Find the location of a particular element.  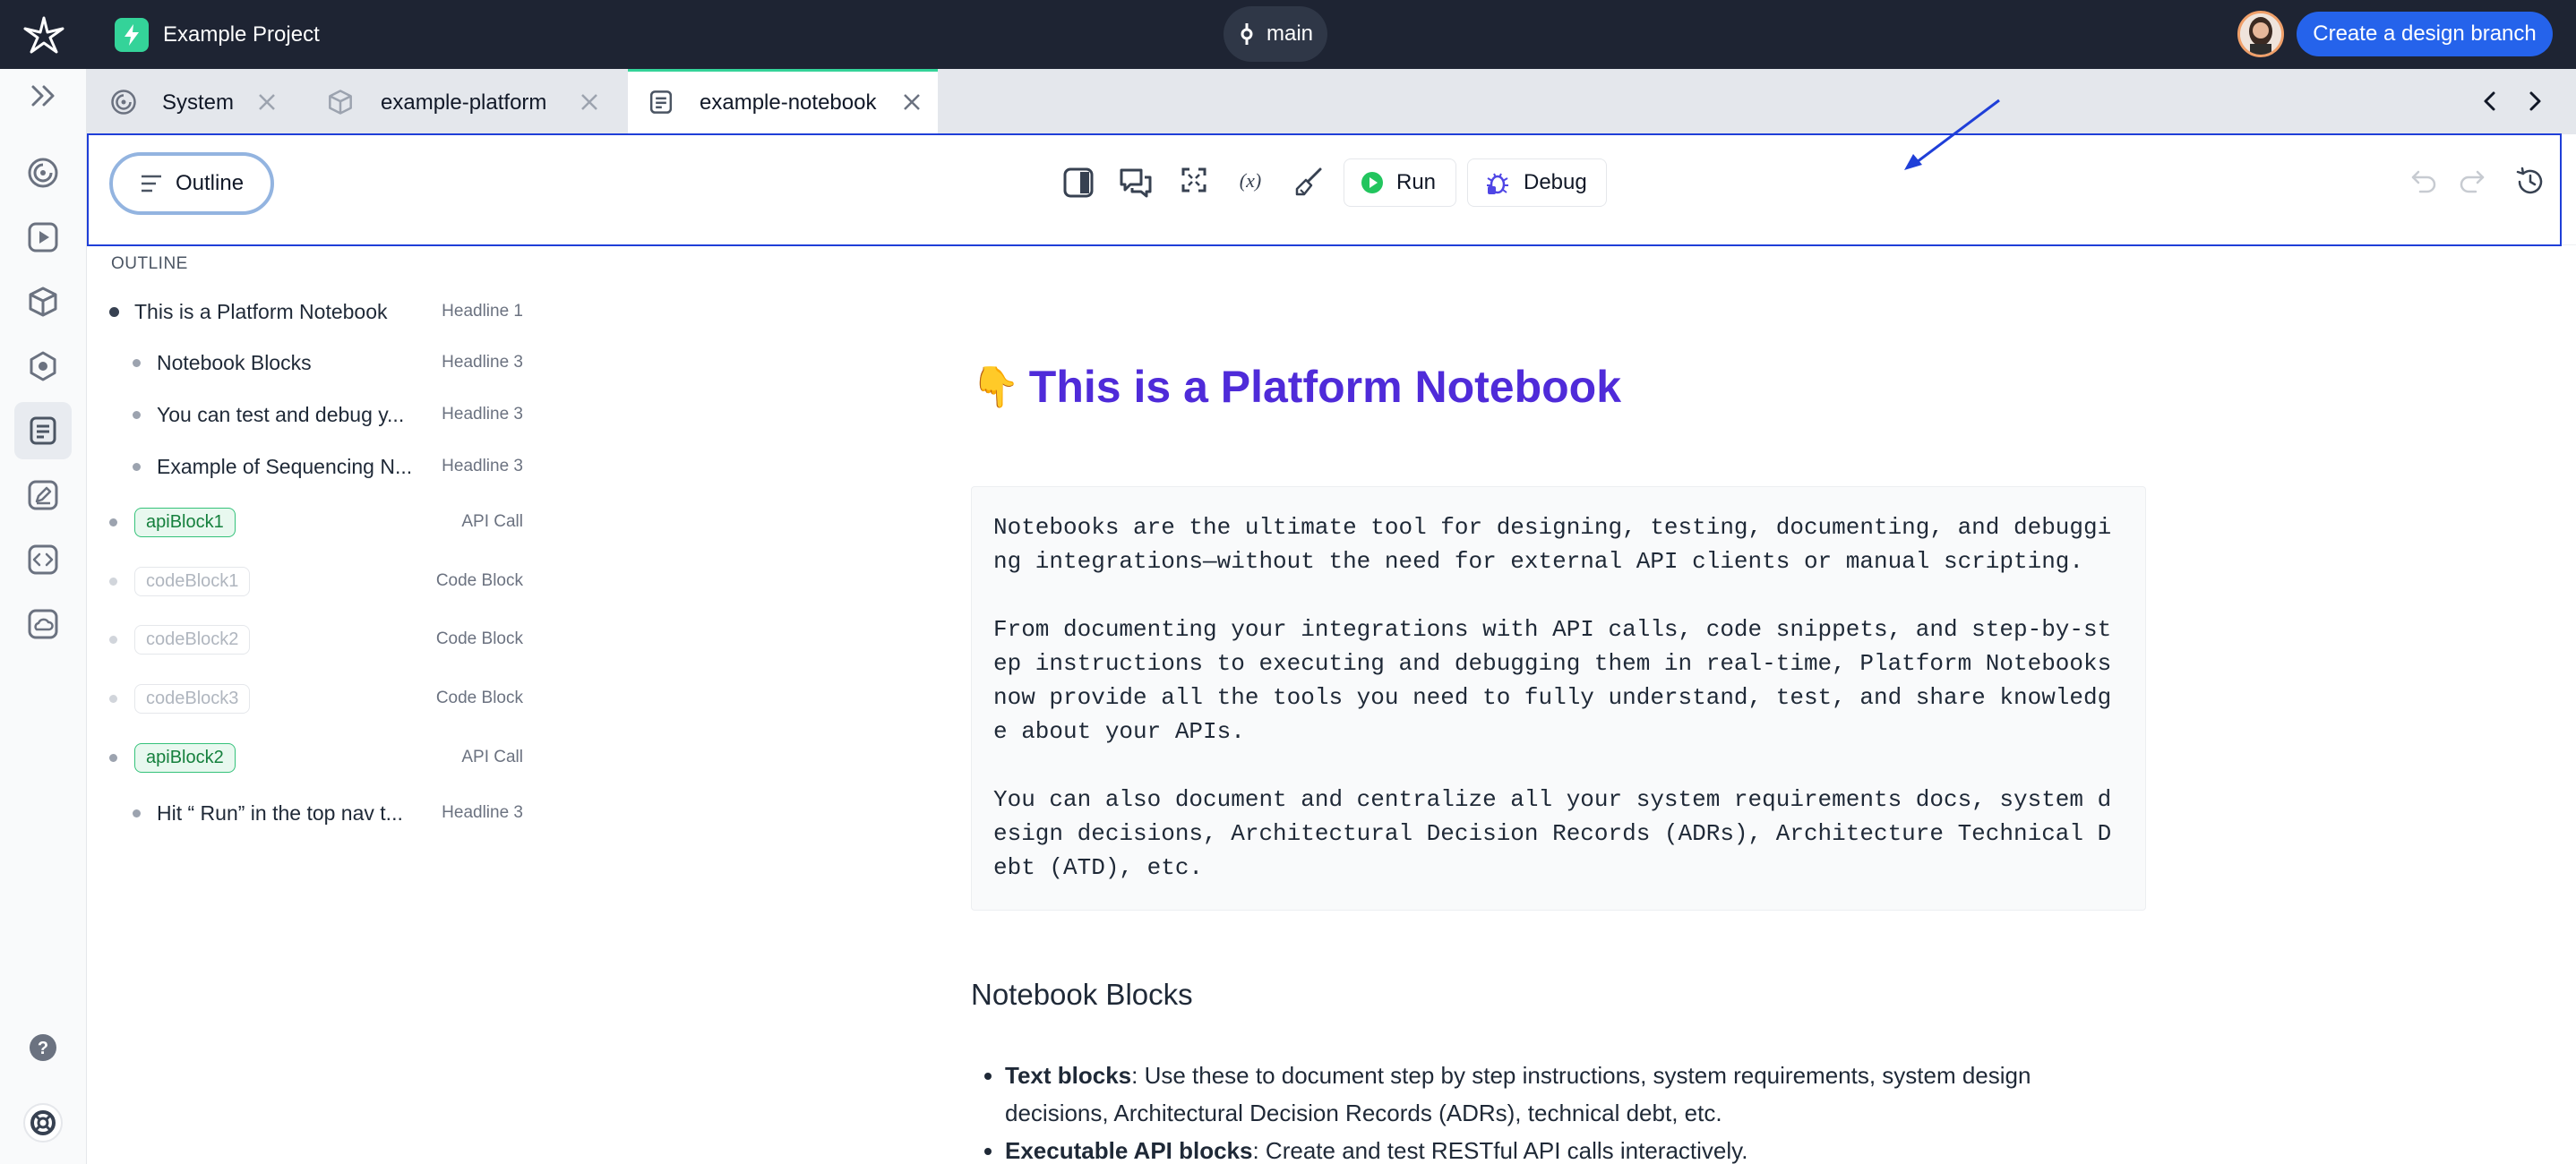

rail-item-system is located at coordinates (43, 172).